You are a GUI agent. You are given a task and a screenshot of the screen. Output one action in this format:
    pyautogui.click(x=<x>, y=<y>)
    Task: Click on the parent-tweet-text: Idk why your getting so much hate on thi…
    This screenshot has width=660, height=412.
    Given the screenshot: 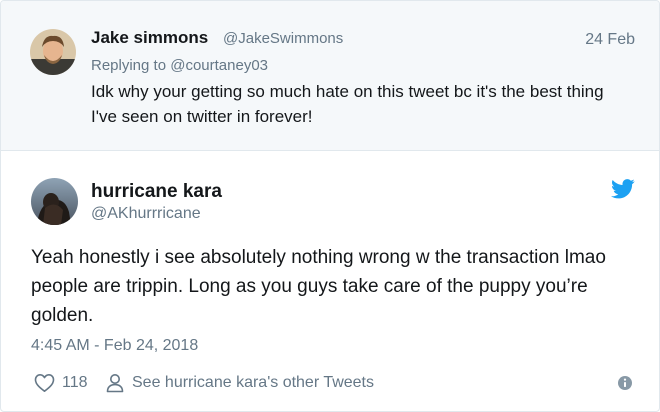 What is the action you would take?
    pyautogui.click(x=347, y=104)
    